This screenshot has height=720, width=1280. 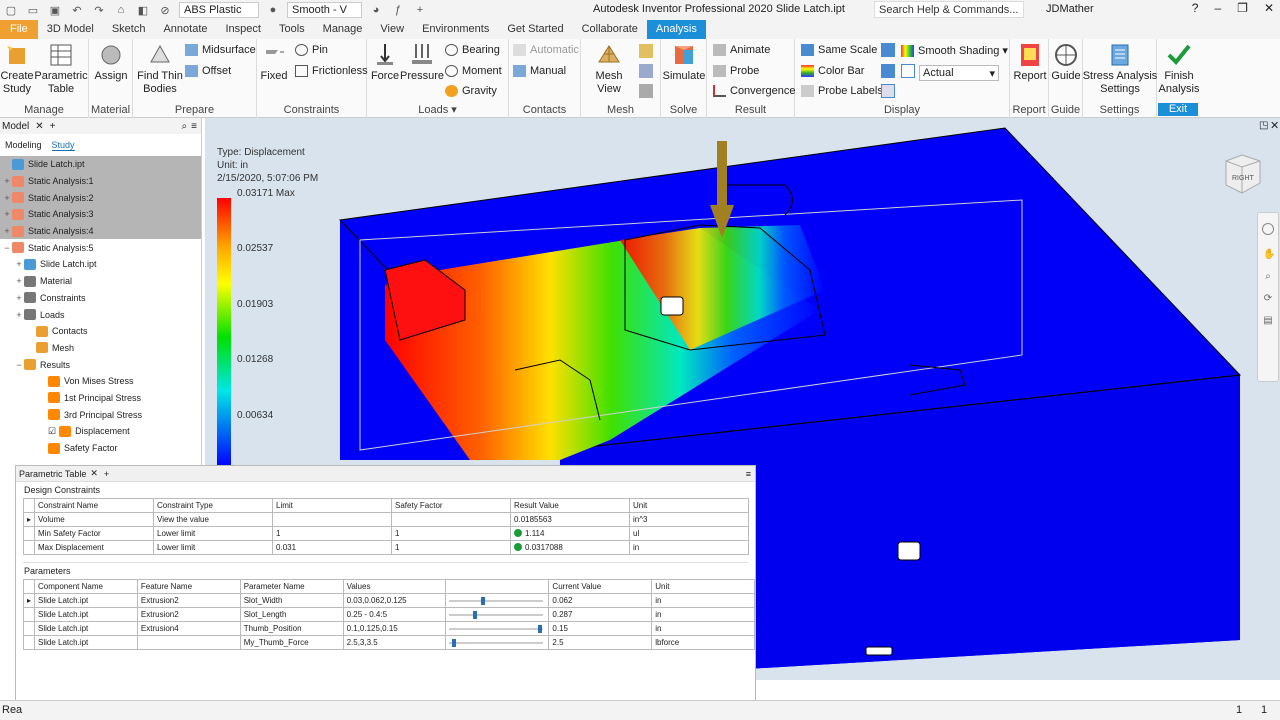 What do you see at coordinates (15, 126) in the screenshot?
I see `tab-model: Model` at bounding box center [15, 126].